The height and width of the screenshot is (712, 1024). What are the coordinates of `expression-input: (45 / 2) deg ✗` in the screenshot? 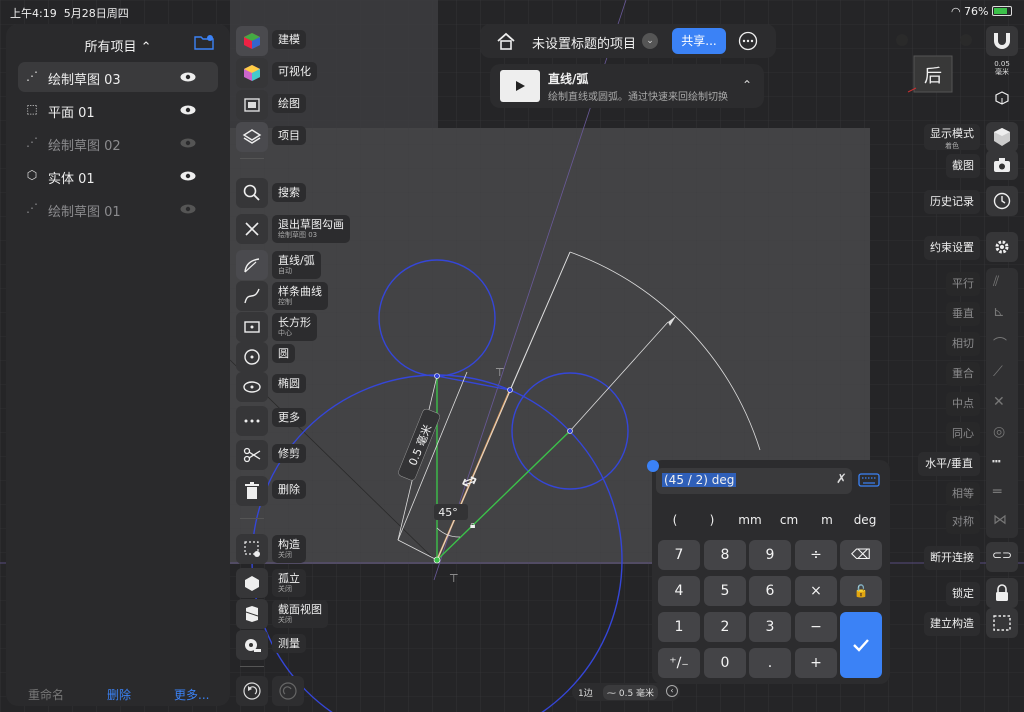 It's located at (754, 481).